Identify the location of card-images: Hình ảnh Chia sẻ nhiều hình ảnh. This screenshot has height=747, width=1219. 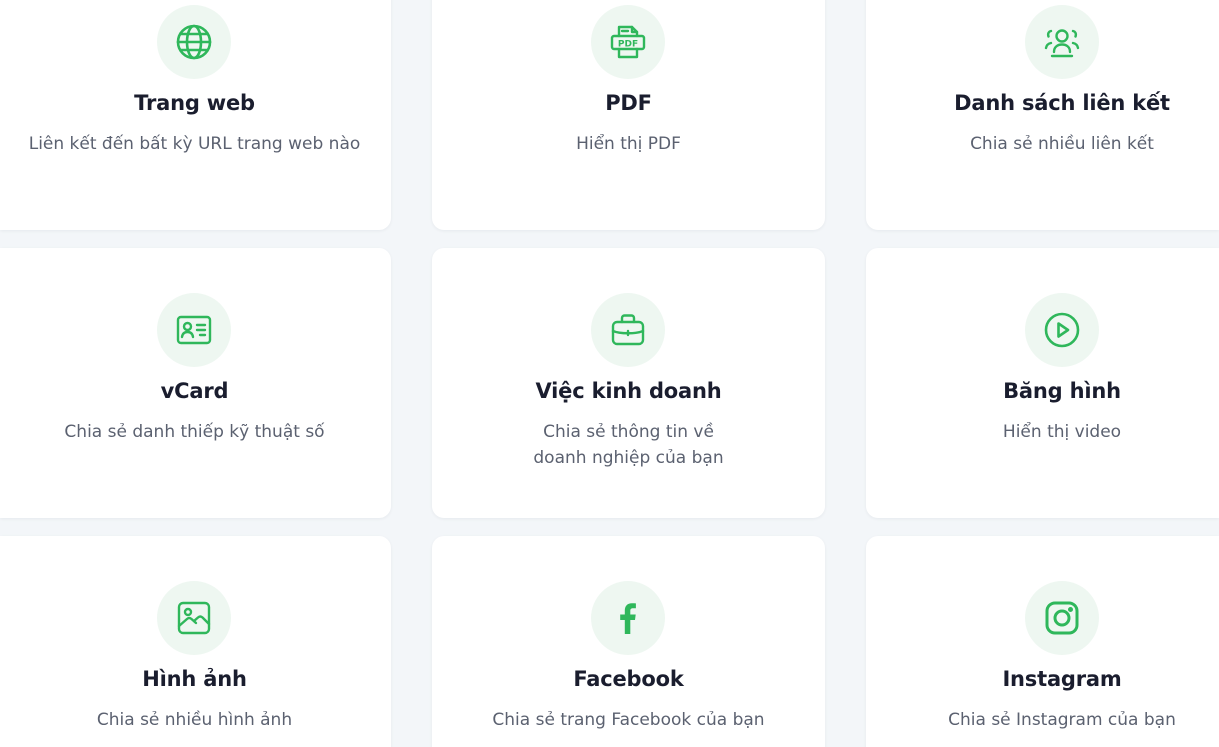
(195, 641).